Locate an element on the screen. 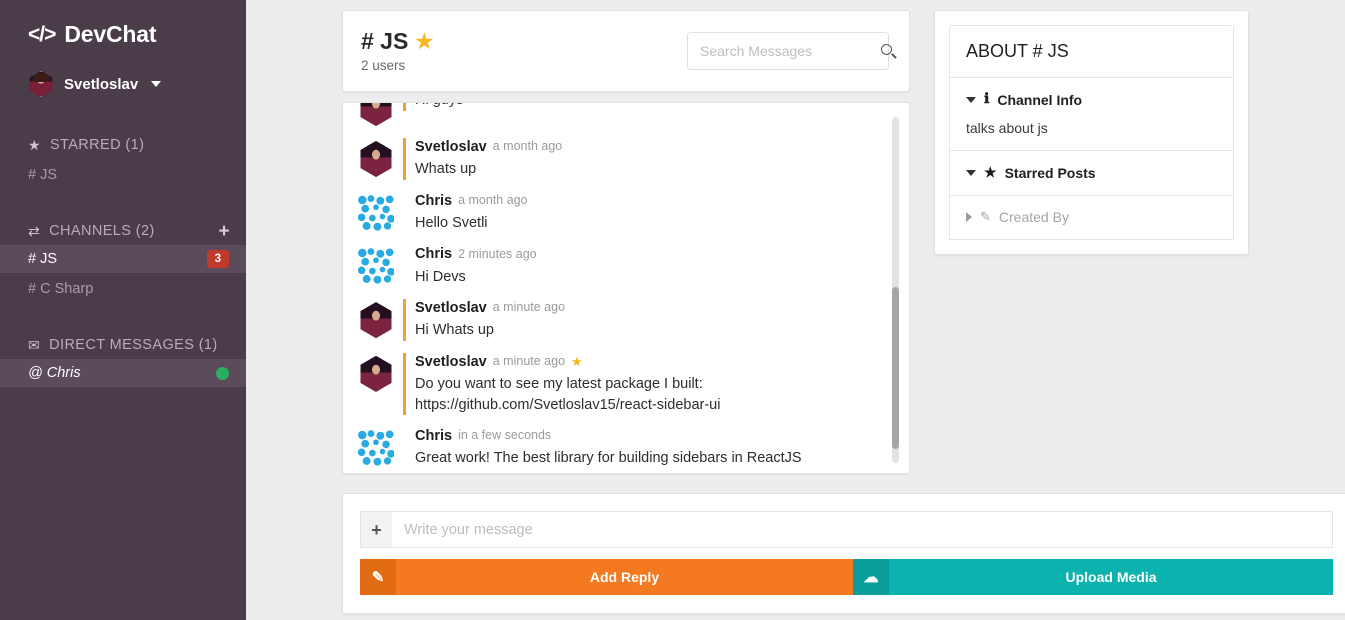 This screenshot has height=620, width=1345. scrollbar is located at coordinates (895, 290).